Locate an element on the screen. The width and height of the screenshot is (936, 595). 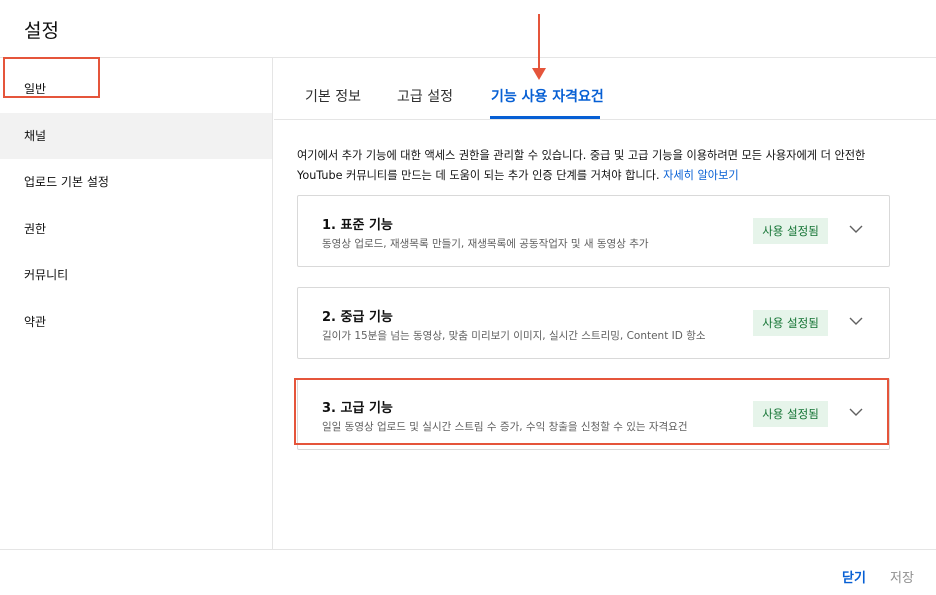
sidebar-item-label: 커뮤니티 is located at coordinates (46, 275).